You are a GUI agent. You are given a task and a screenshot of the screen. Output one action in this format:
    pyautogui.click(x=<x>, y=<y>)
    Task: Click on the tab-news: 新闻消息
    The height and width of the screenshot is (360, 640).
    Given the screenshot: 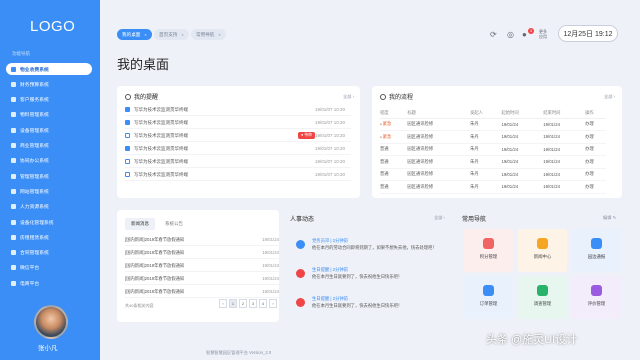 What is the action you would take?
    pyautogui.click(x=140, y=224)
    